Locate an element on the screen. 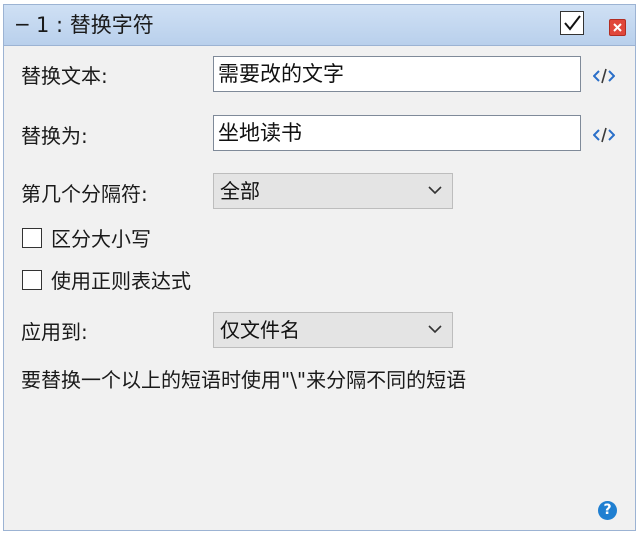  apply-to-select-value: 仅文件名 is located at coordinates (260, 330).